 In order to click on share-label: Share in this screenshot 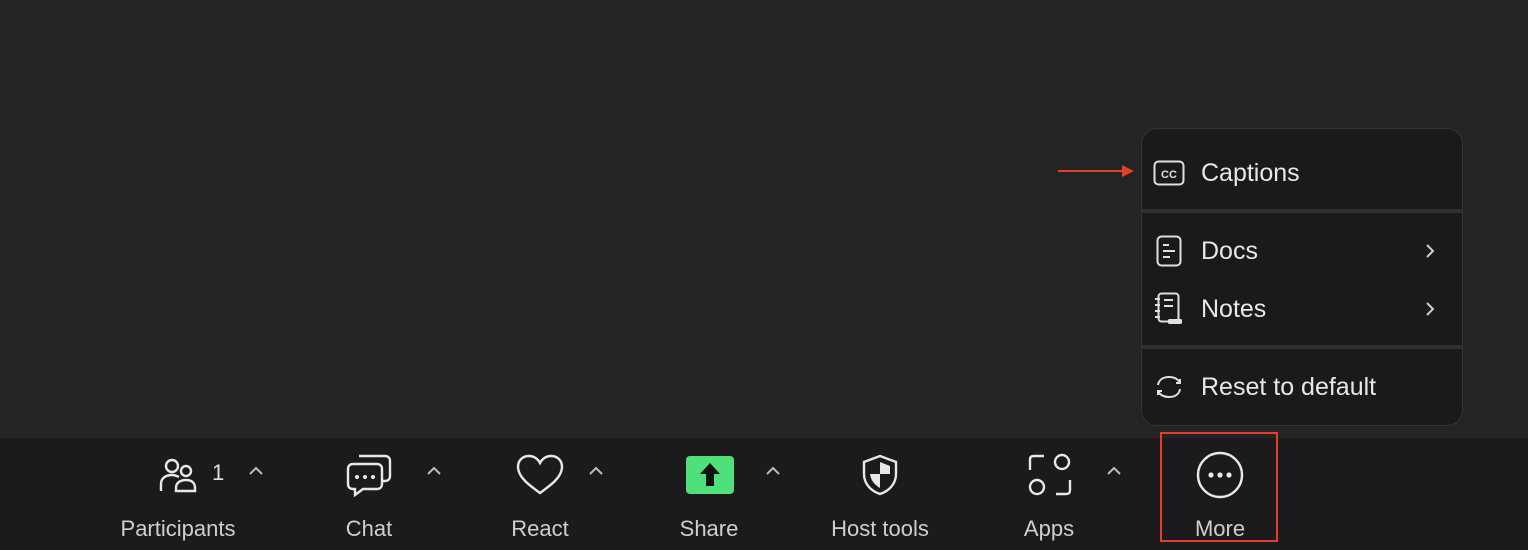, I will do `click(709, 528)`.